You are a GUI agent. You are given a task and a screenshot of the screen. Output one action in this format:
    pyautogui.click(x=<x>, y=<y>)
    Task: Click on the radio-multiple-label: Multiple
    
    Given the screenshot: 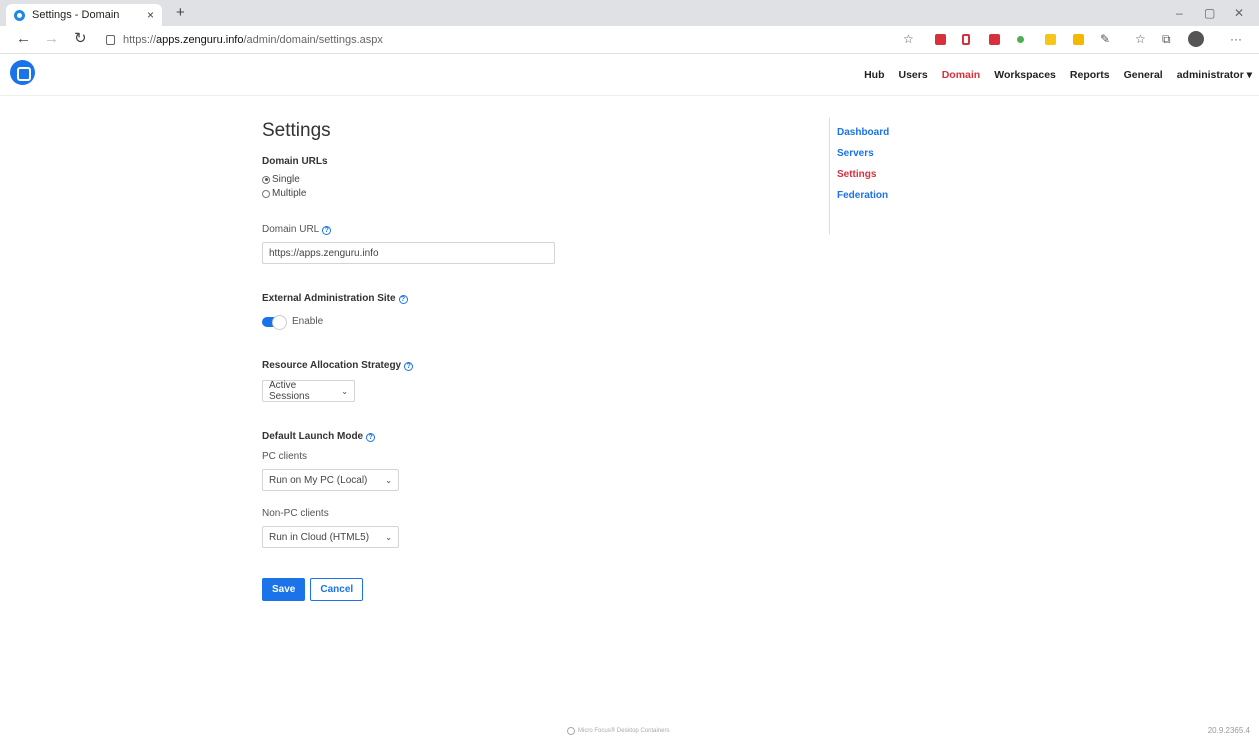 What is the action you would take?
    pyautogui.click(x=289, y=193)
    